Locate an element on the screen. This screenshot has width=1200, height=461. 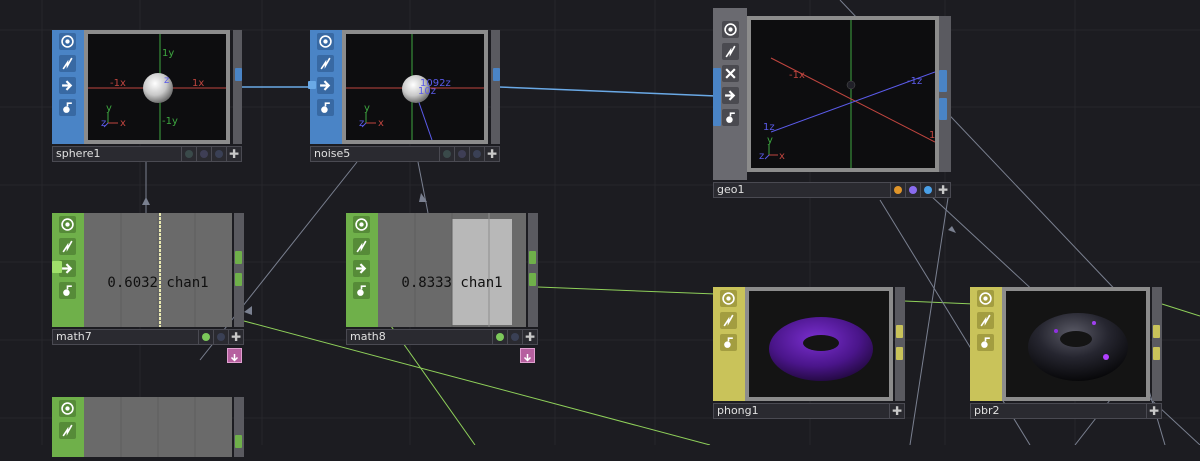
node-viewer: -1x -1z 1z 1 y x z is located at coordinates (843, 94).